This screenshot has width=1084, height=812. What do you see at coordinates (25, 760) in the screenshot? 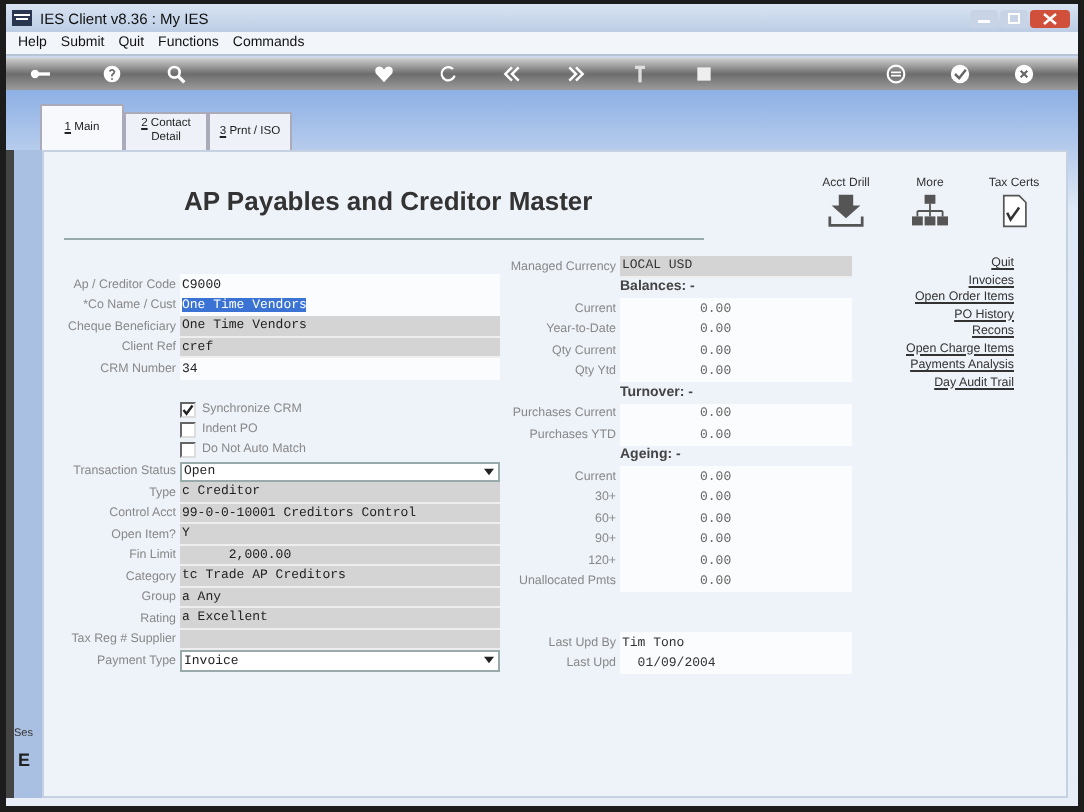
I see `side-label: E` at bounding box center [25, 760].